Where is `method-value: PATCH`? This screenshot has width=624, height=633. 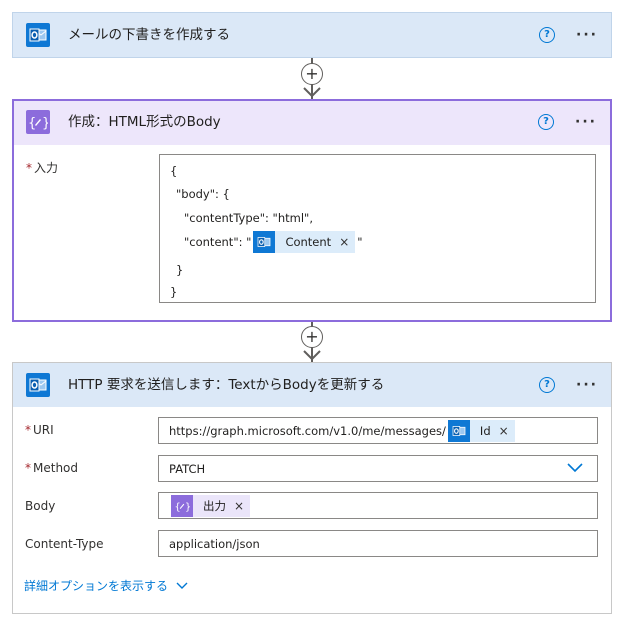 method-value: PATCH is located at coordinates (187, 468).